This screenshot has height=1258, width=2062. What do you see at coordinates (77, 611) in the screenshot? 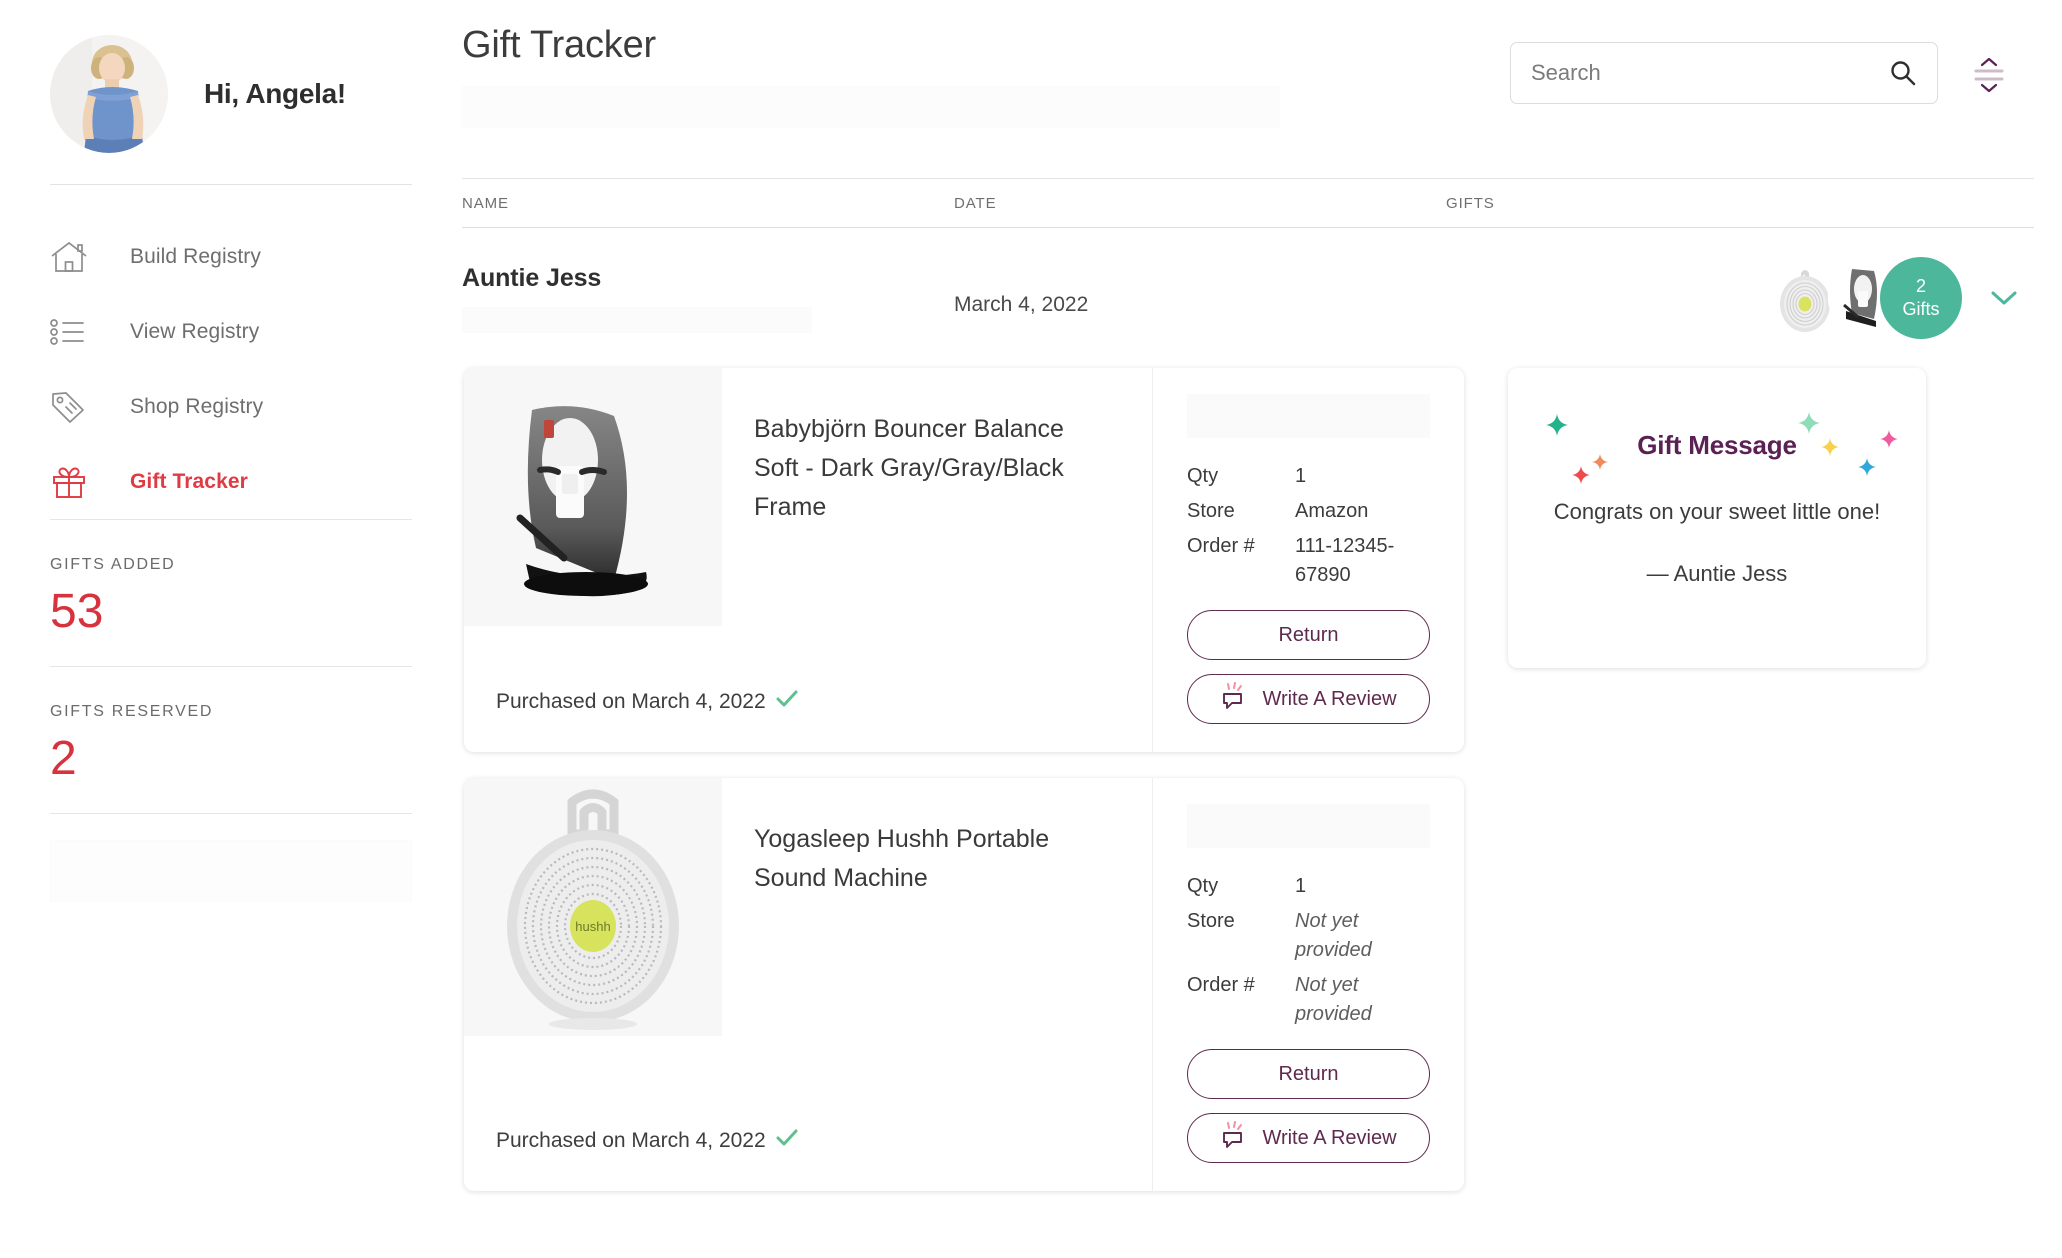
I see `stat-value: 53` at bounding box center [77, 611].